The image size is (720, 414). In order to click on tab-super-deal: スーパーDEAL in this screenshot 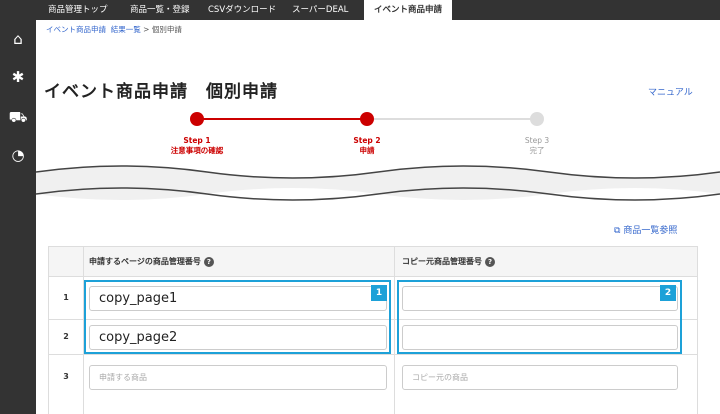, I will do `click(320, 10)`.